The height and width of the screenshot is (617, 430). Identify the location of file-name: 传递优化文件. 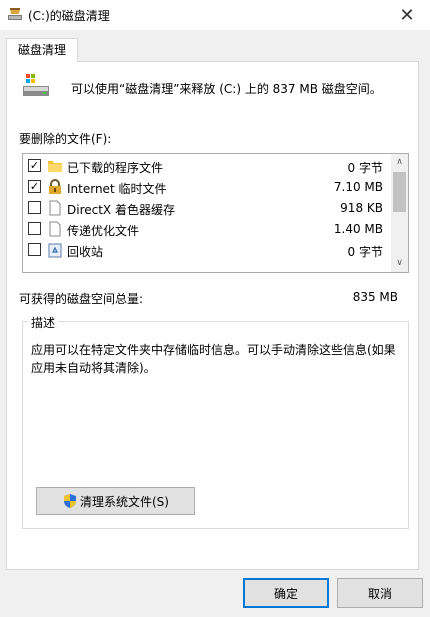
(103, 231).